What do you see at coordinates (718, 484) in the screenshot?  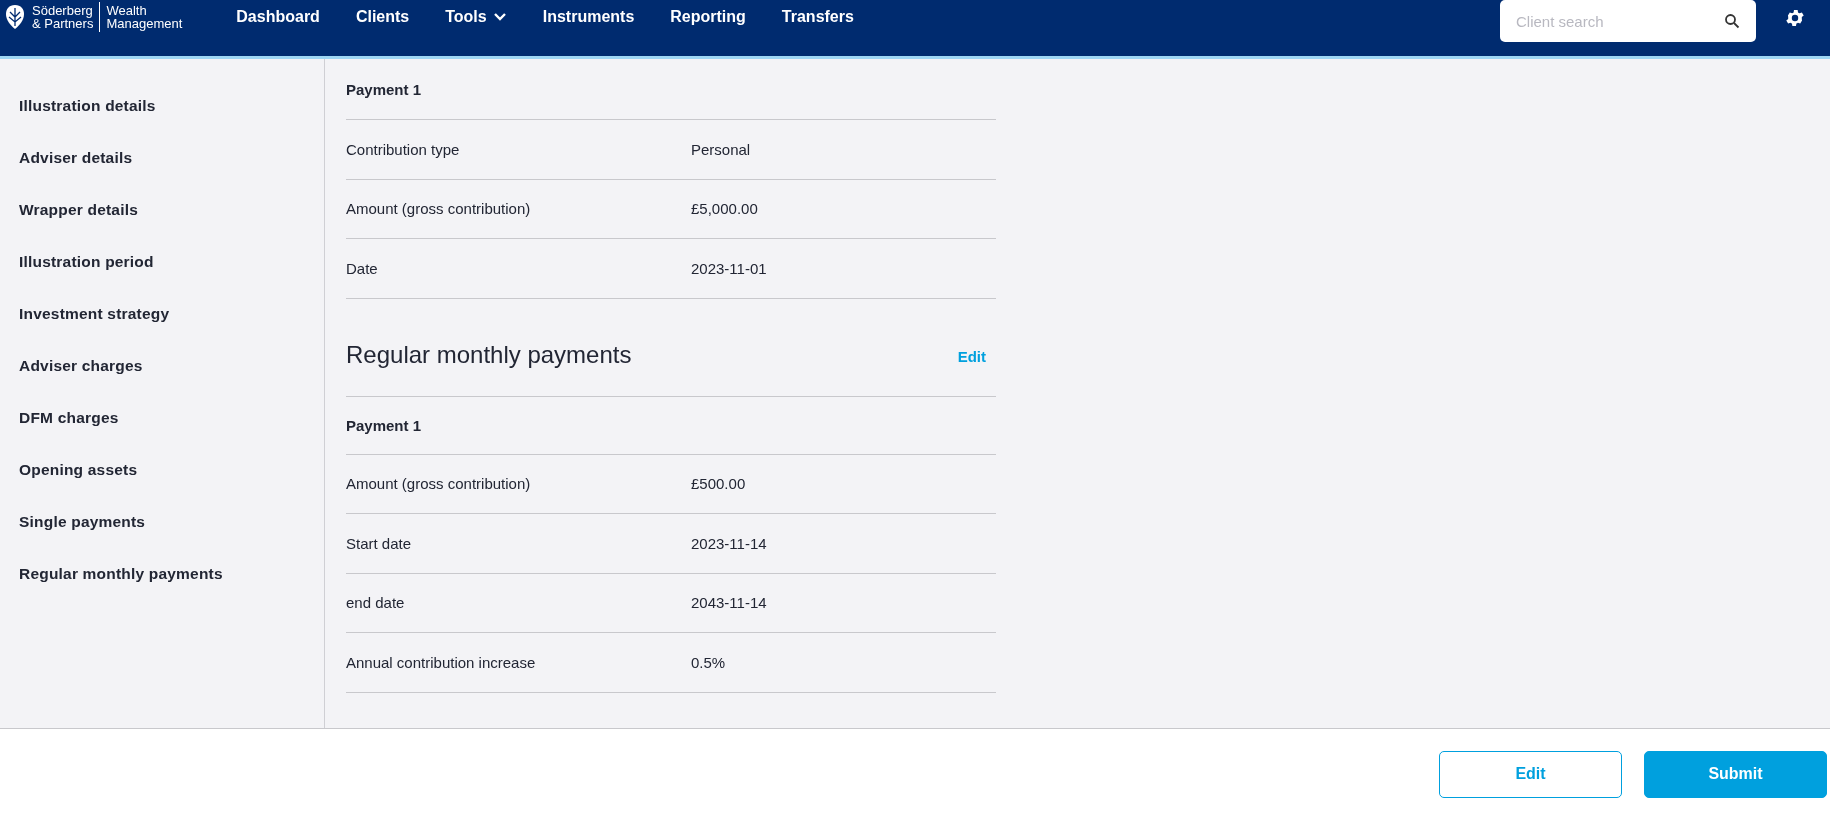 I see `field-value: £500.00` at bounding box center [718, 484].